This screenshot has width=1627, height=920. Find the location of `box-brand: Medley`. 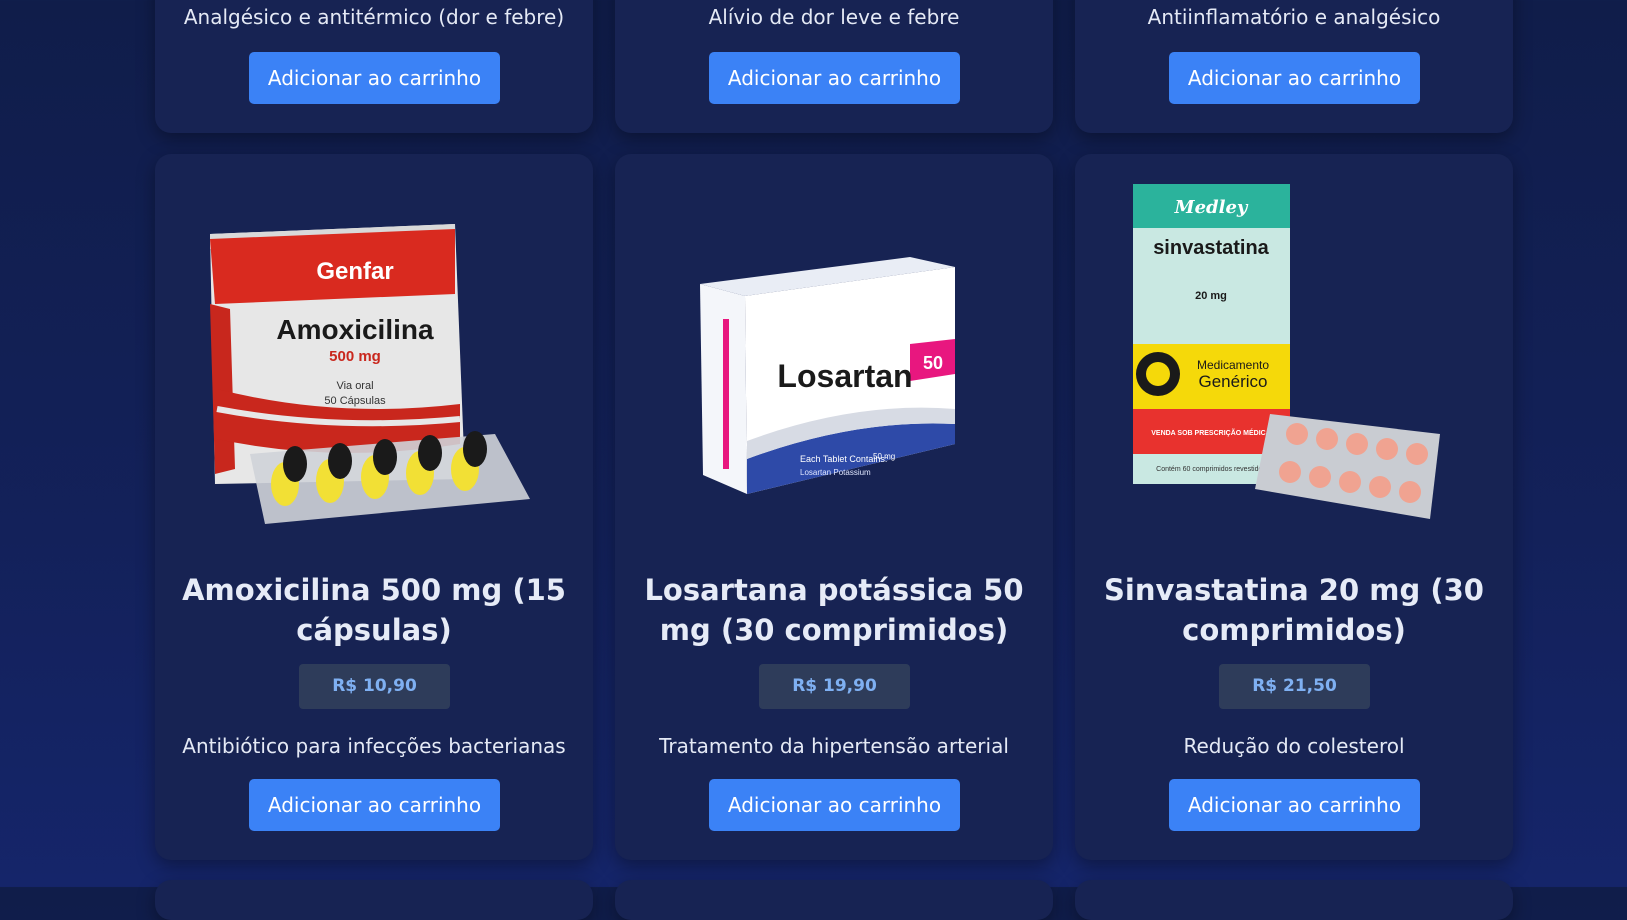

box-brand: Medley is located at coordinates (1211, 207).